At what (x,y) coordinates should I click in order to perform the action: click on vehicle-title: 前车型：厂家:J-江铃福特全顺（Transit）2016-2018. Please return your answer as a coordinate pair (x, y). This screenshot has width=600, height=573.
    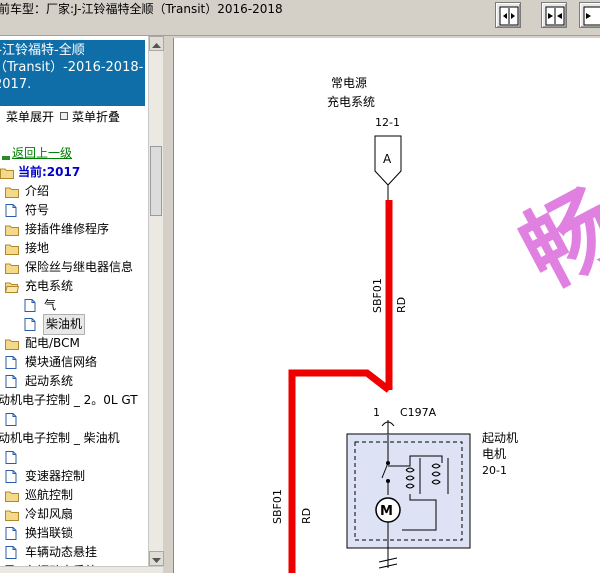
    Looking at the image, I should click on (141, 9).